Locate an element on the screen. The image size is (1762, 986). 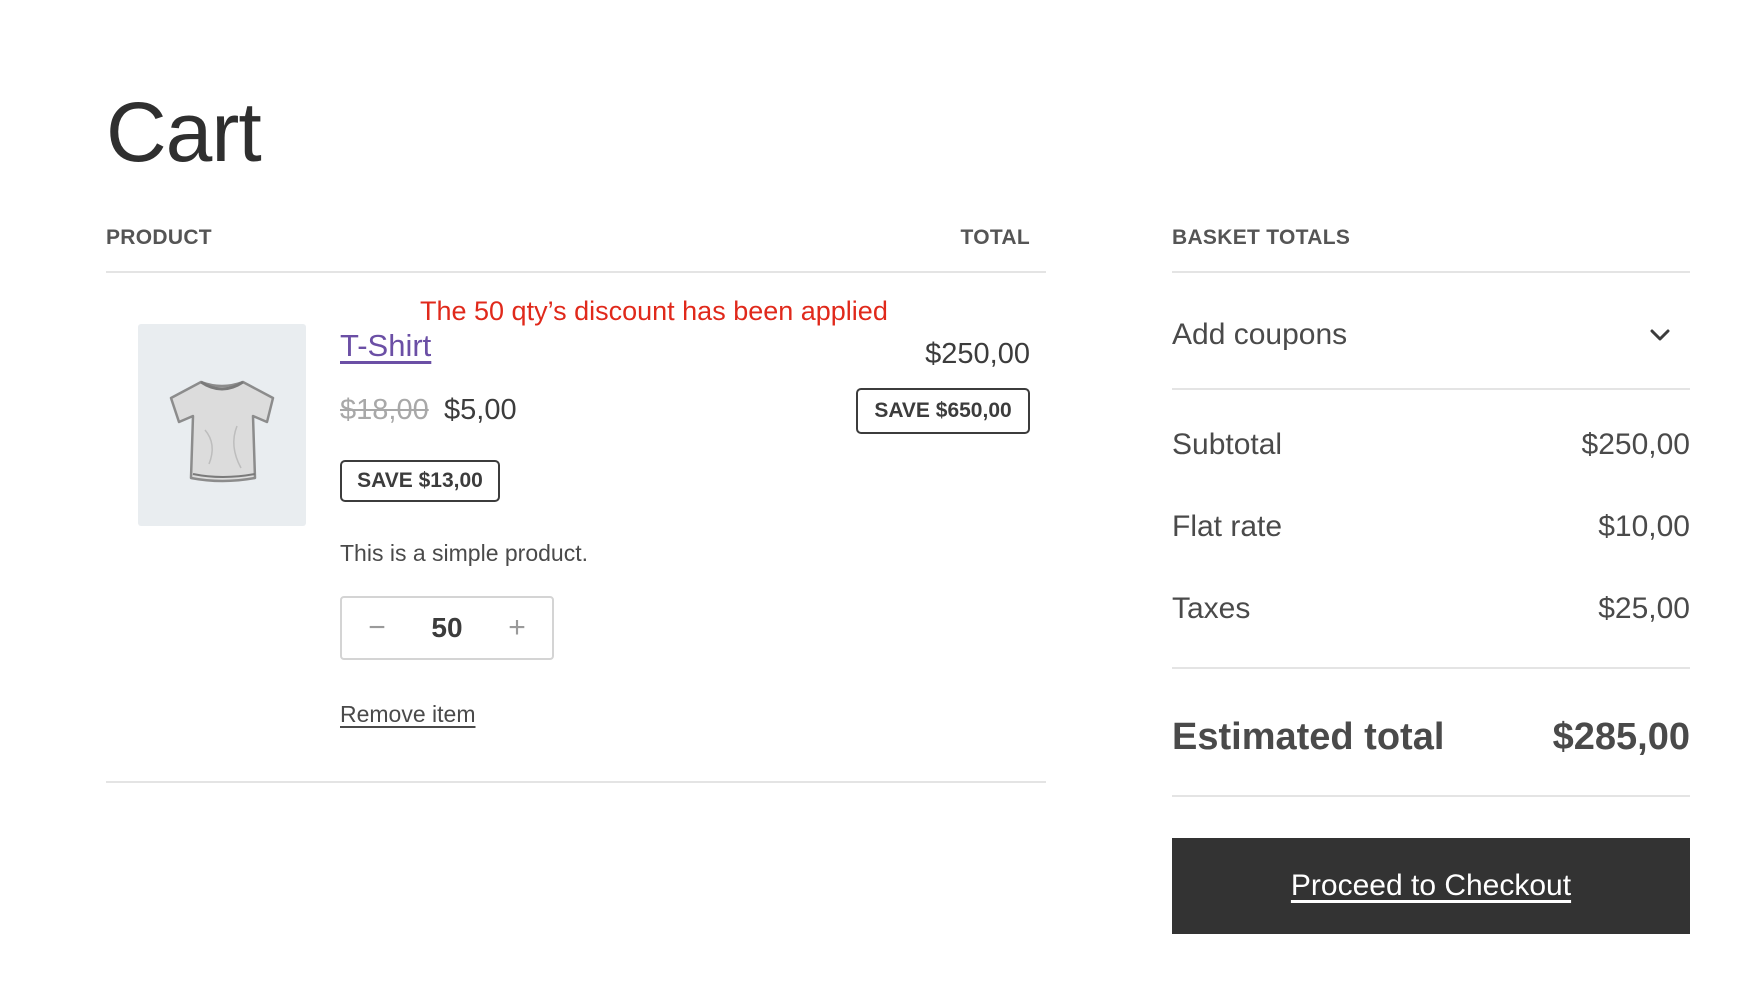
estimated-total-label: Estimated total is located at coordinates (1308, 737).